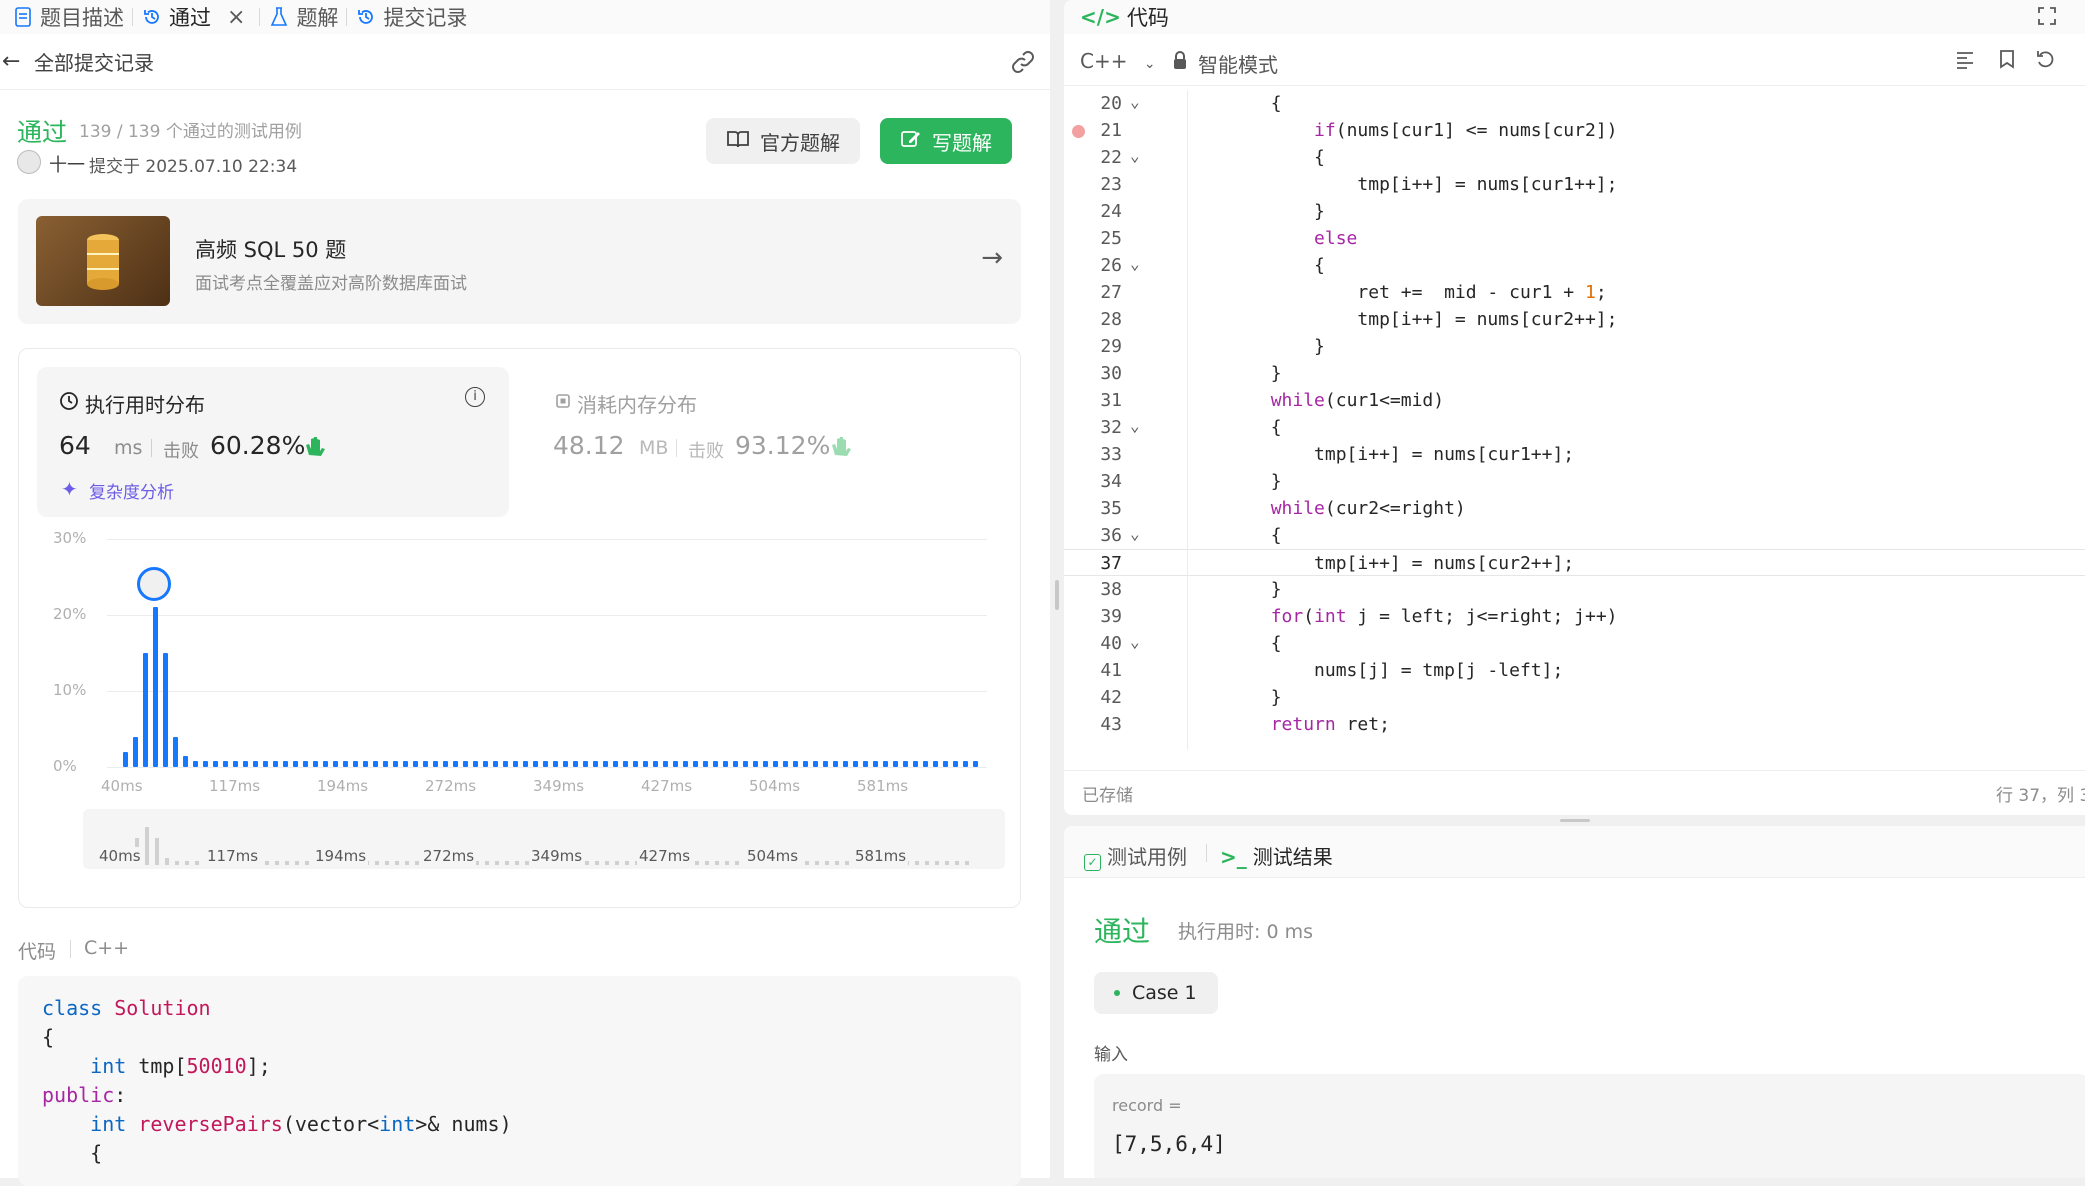  What do you see at coordinates (1238, 63) in the screenshot?
I see `smart-mode-label: 智能模式` at bounding box center [1238, 63].